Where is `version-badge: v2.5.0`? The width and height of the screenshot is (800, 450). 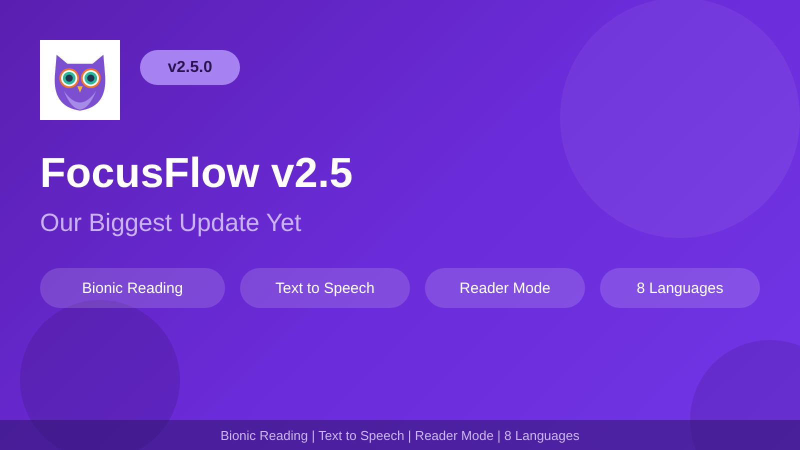
version-badge: v2.5.0 is located at coordinates (190, 67).